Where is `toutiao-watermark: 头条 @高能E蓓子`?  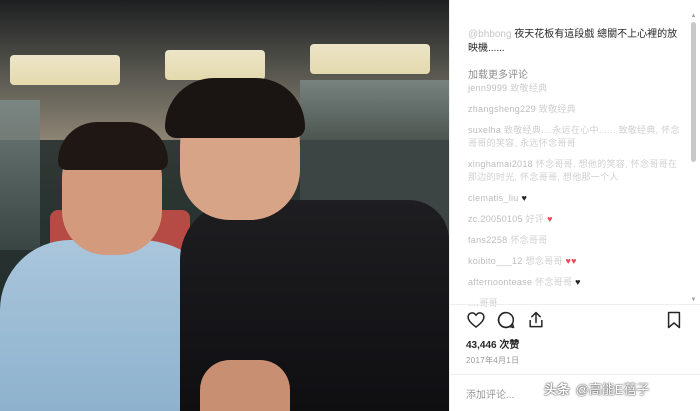 toutiao-watermark: 头条 @高能E蓓子 is located at coordinates (597, 388).